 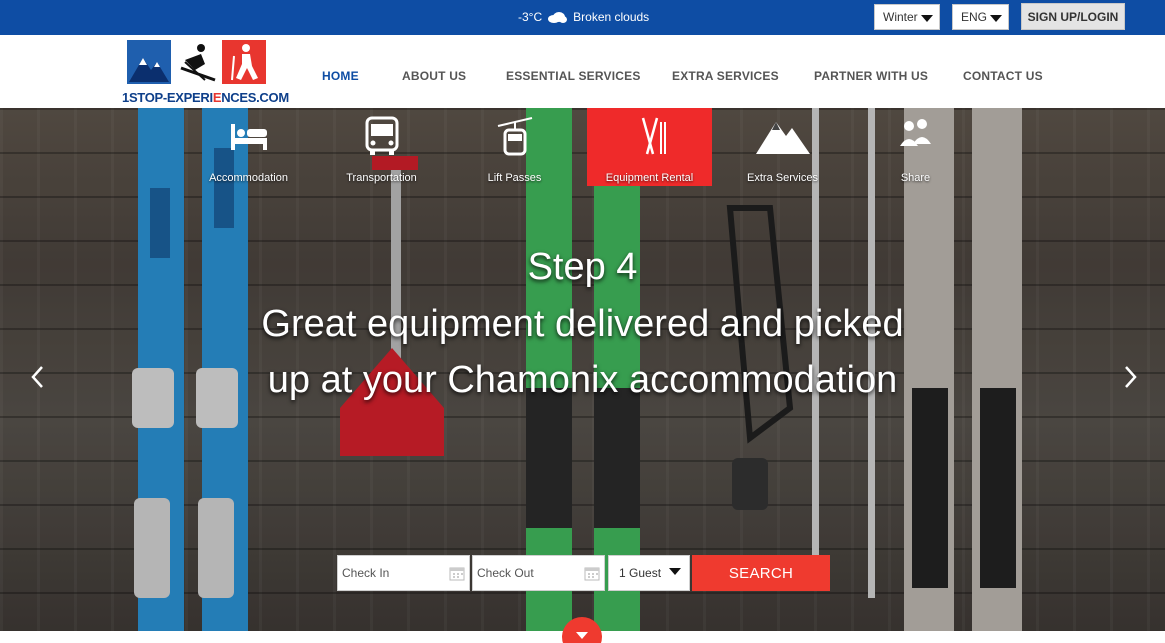 What do you see at coordinates (505, 573) in the screenshot?
I see `check-out-placeholder: Check Out` at bounding box center [505, 573].